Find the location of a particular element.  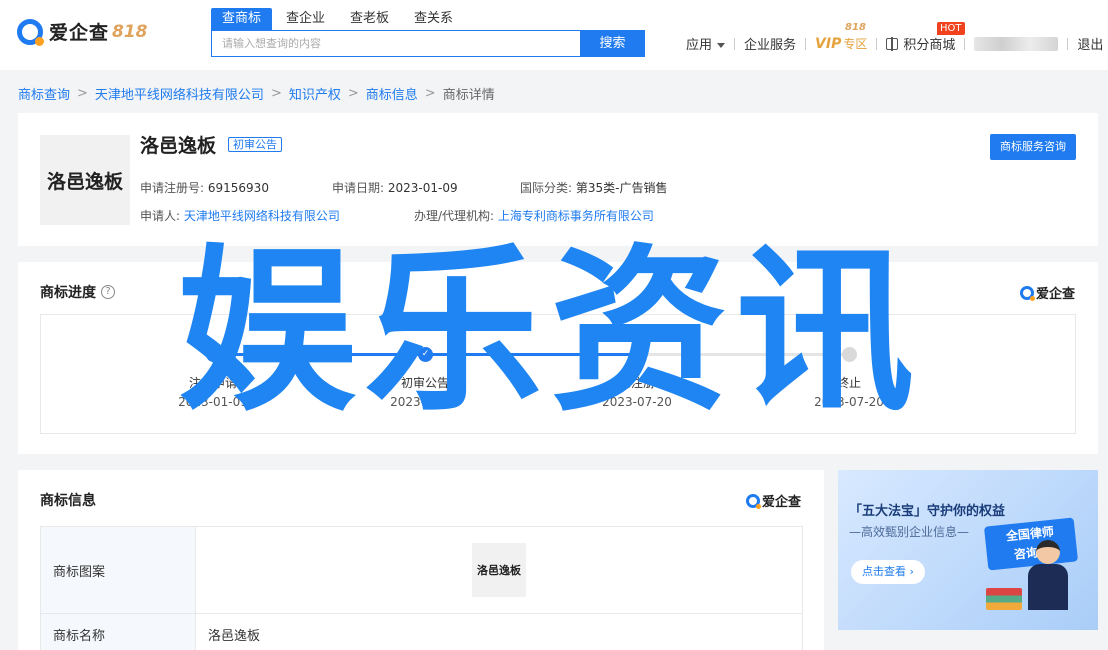

tab-trademark: 查商标 is located at coordinates (242, 19).